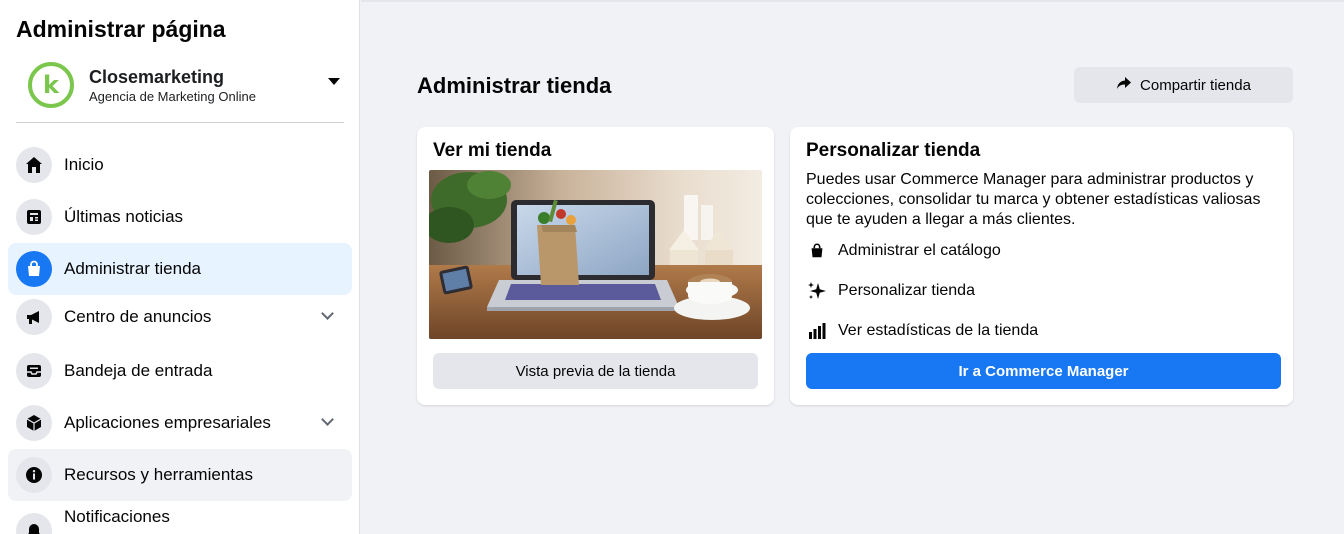 This screenshot has width=1344, height=534. I want to click on sidebar-item-aplicaciones-empresariales: Aplicaciones empresariales, so click(180, 423).